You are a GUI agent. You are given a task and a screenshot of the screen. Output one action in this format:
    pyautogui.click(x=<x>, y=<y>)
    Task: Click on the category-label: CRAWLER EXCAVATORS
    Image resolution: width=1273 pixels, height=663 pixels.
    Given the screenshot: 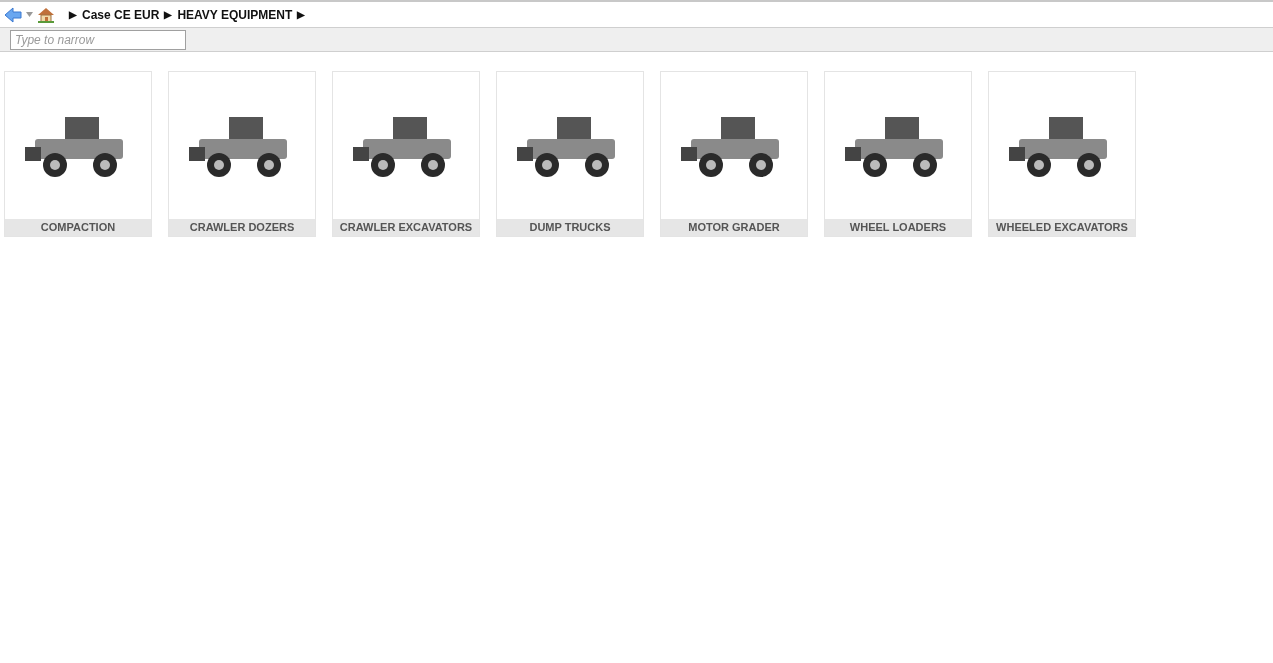 What is the action you would take?
    pyautogui.click(x=406, y=227)
    